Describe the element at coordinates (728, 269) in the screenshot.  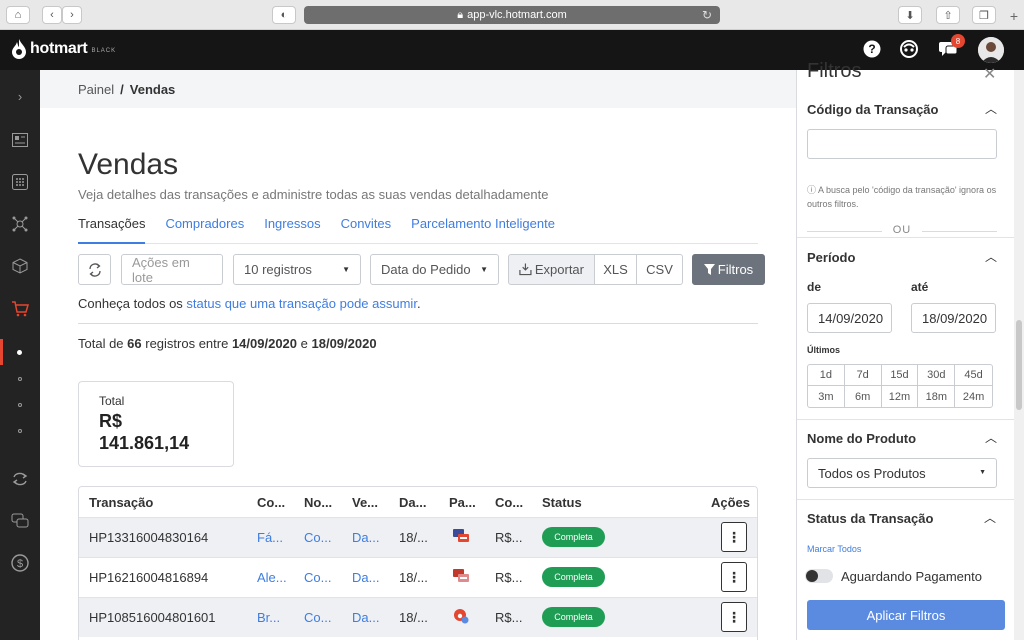
I see `filters-button: Filtros` at that location.